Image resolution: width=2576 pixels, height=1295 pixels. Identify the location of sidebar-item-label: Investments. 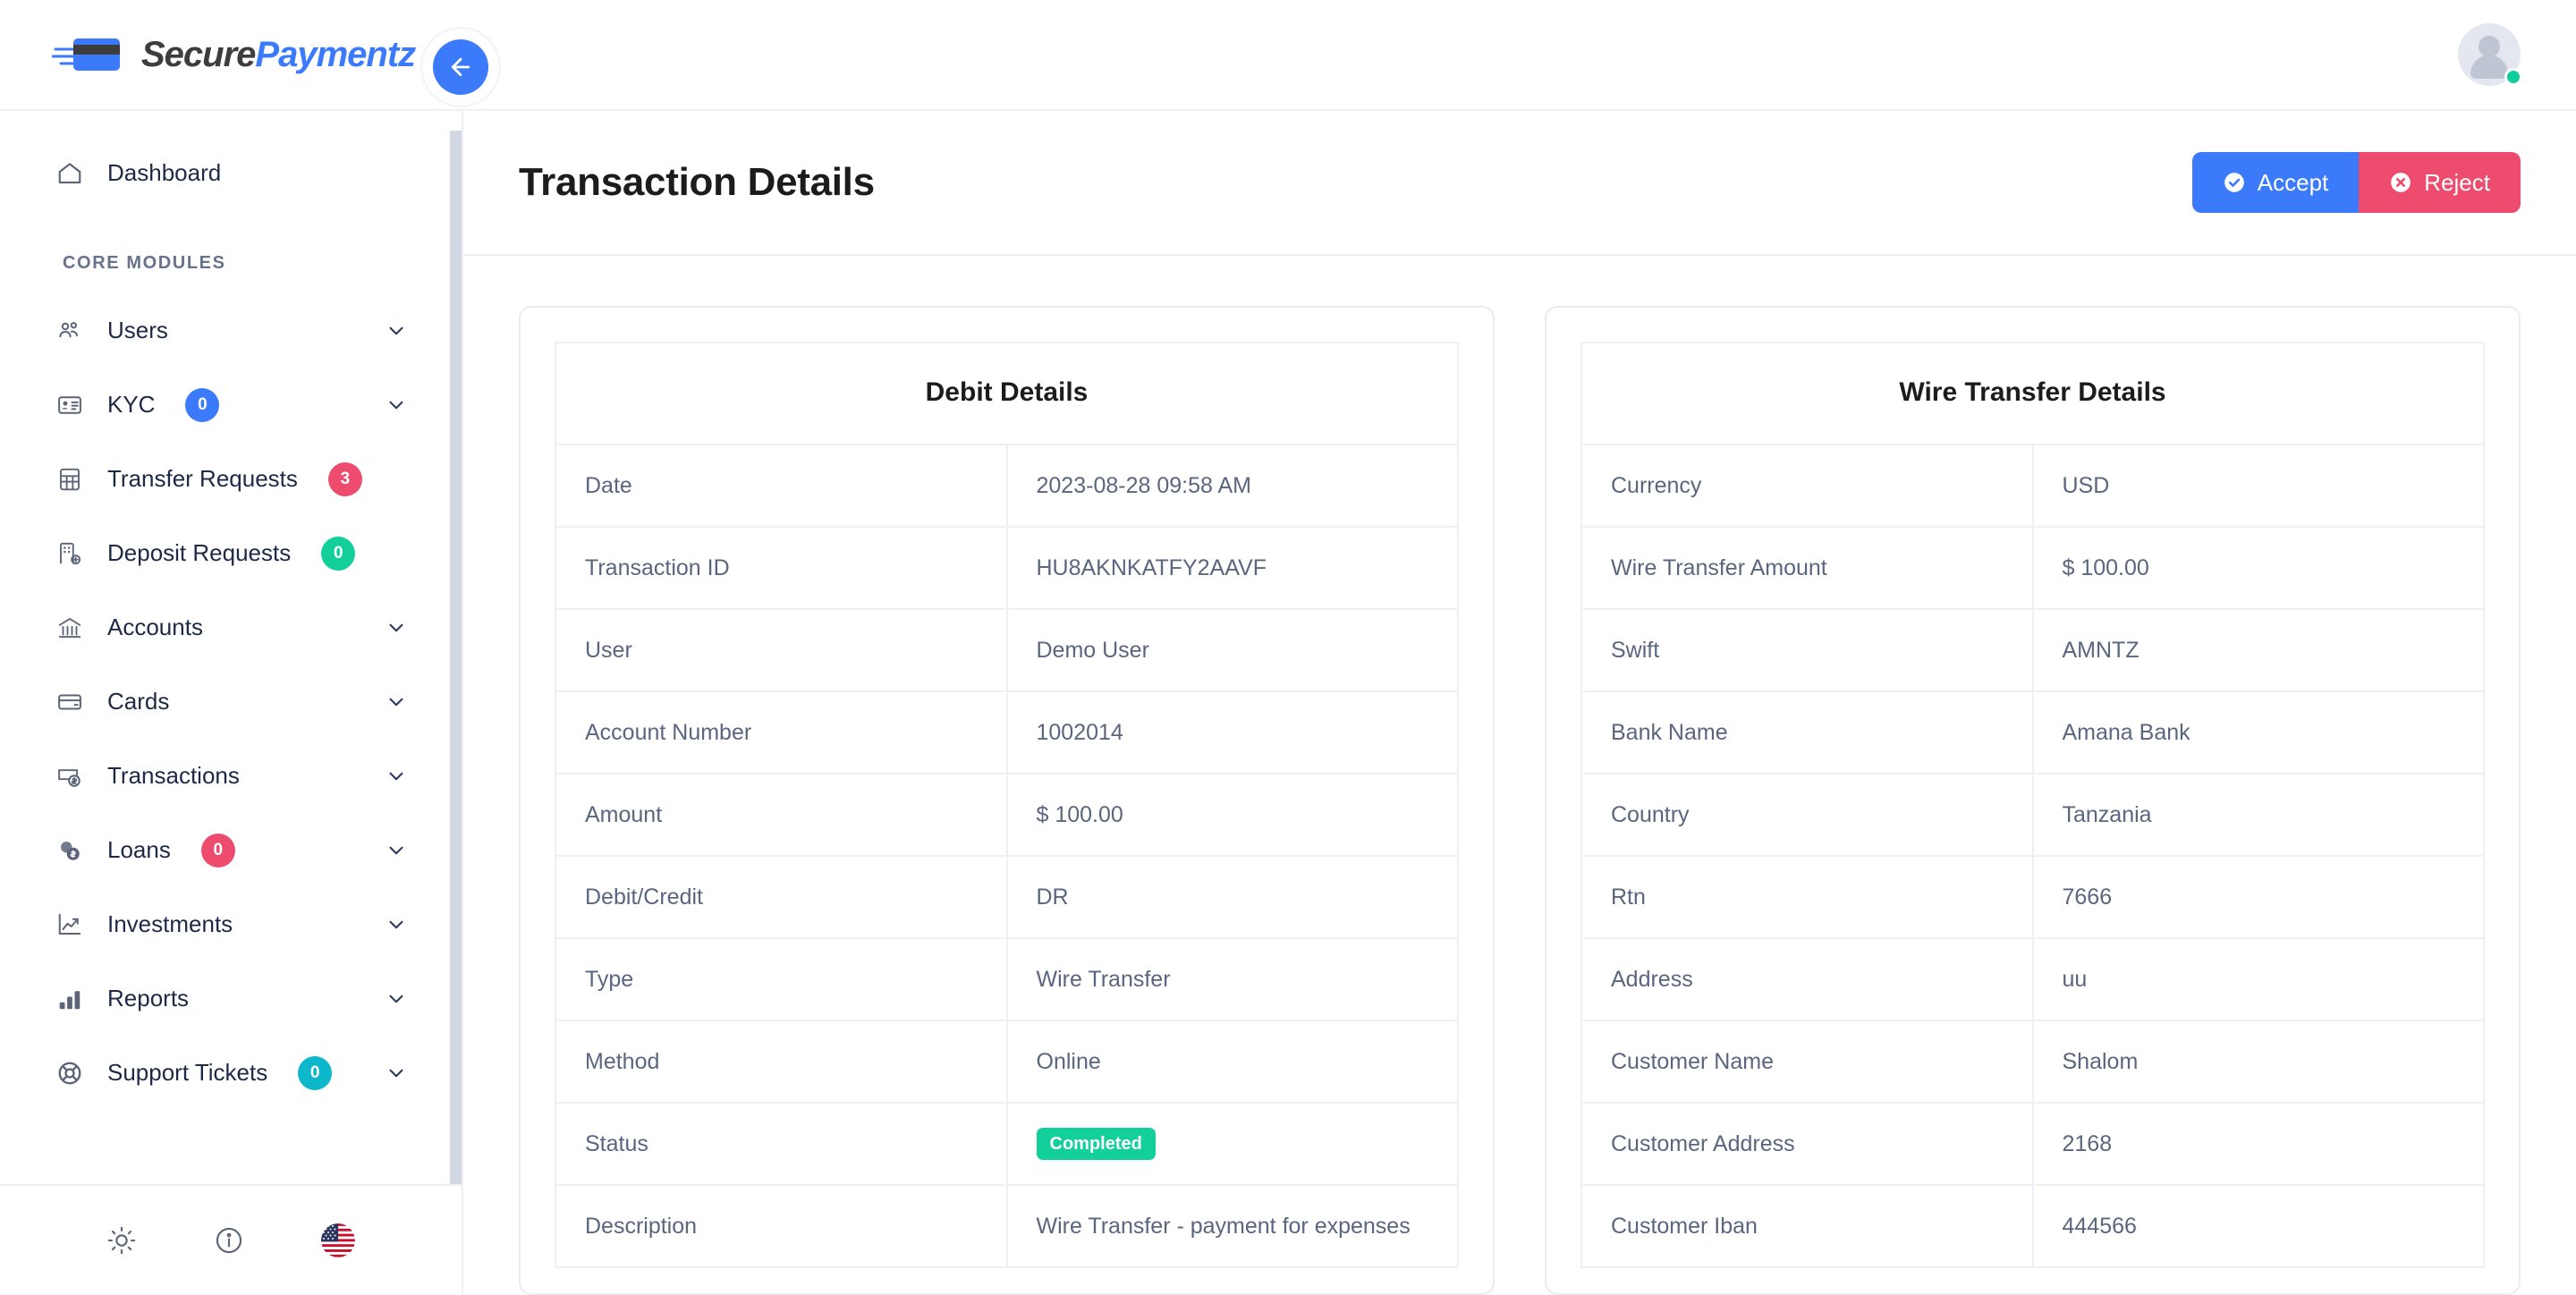
(170, 923).